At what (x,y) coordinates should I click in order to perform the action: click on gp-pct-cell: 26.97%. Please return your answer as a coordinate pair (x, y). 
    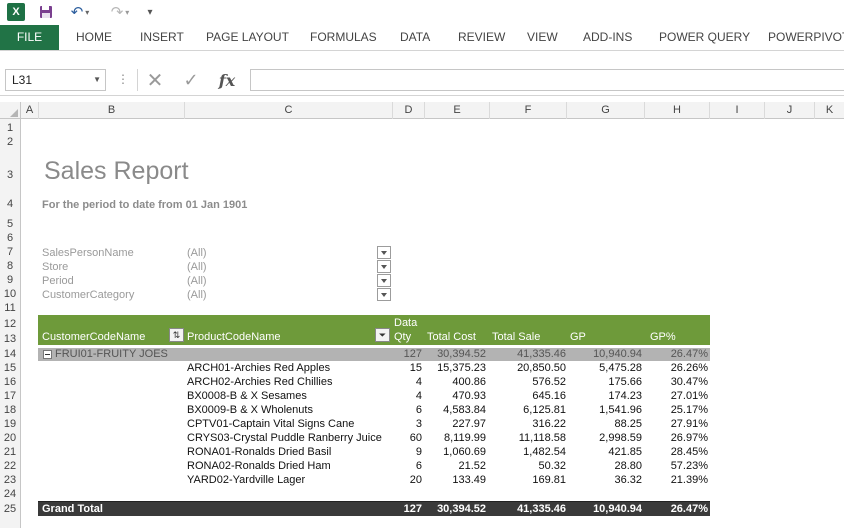
    Looking at the image, I should click on (677, 438).